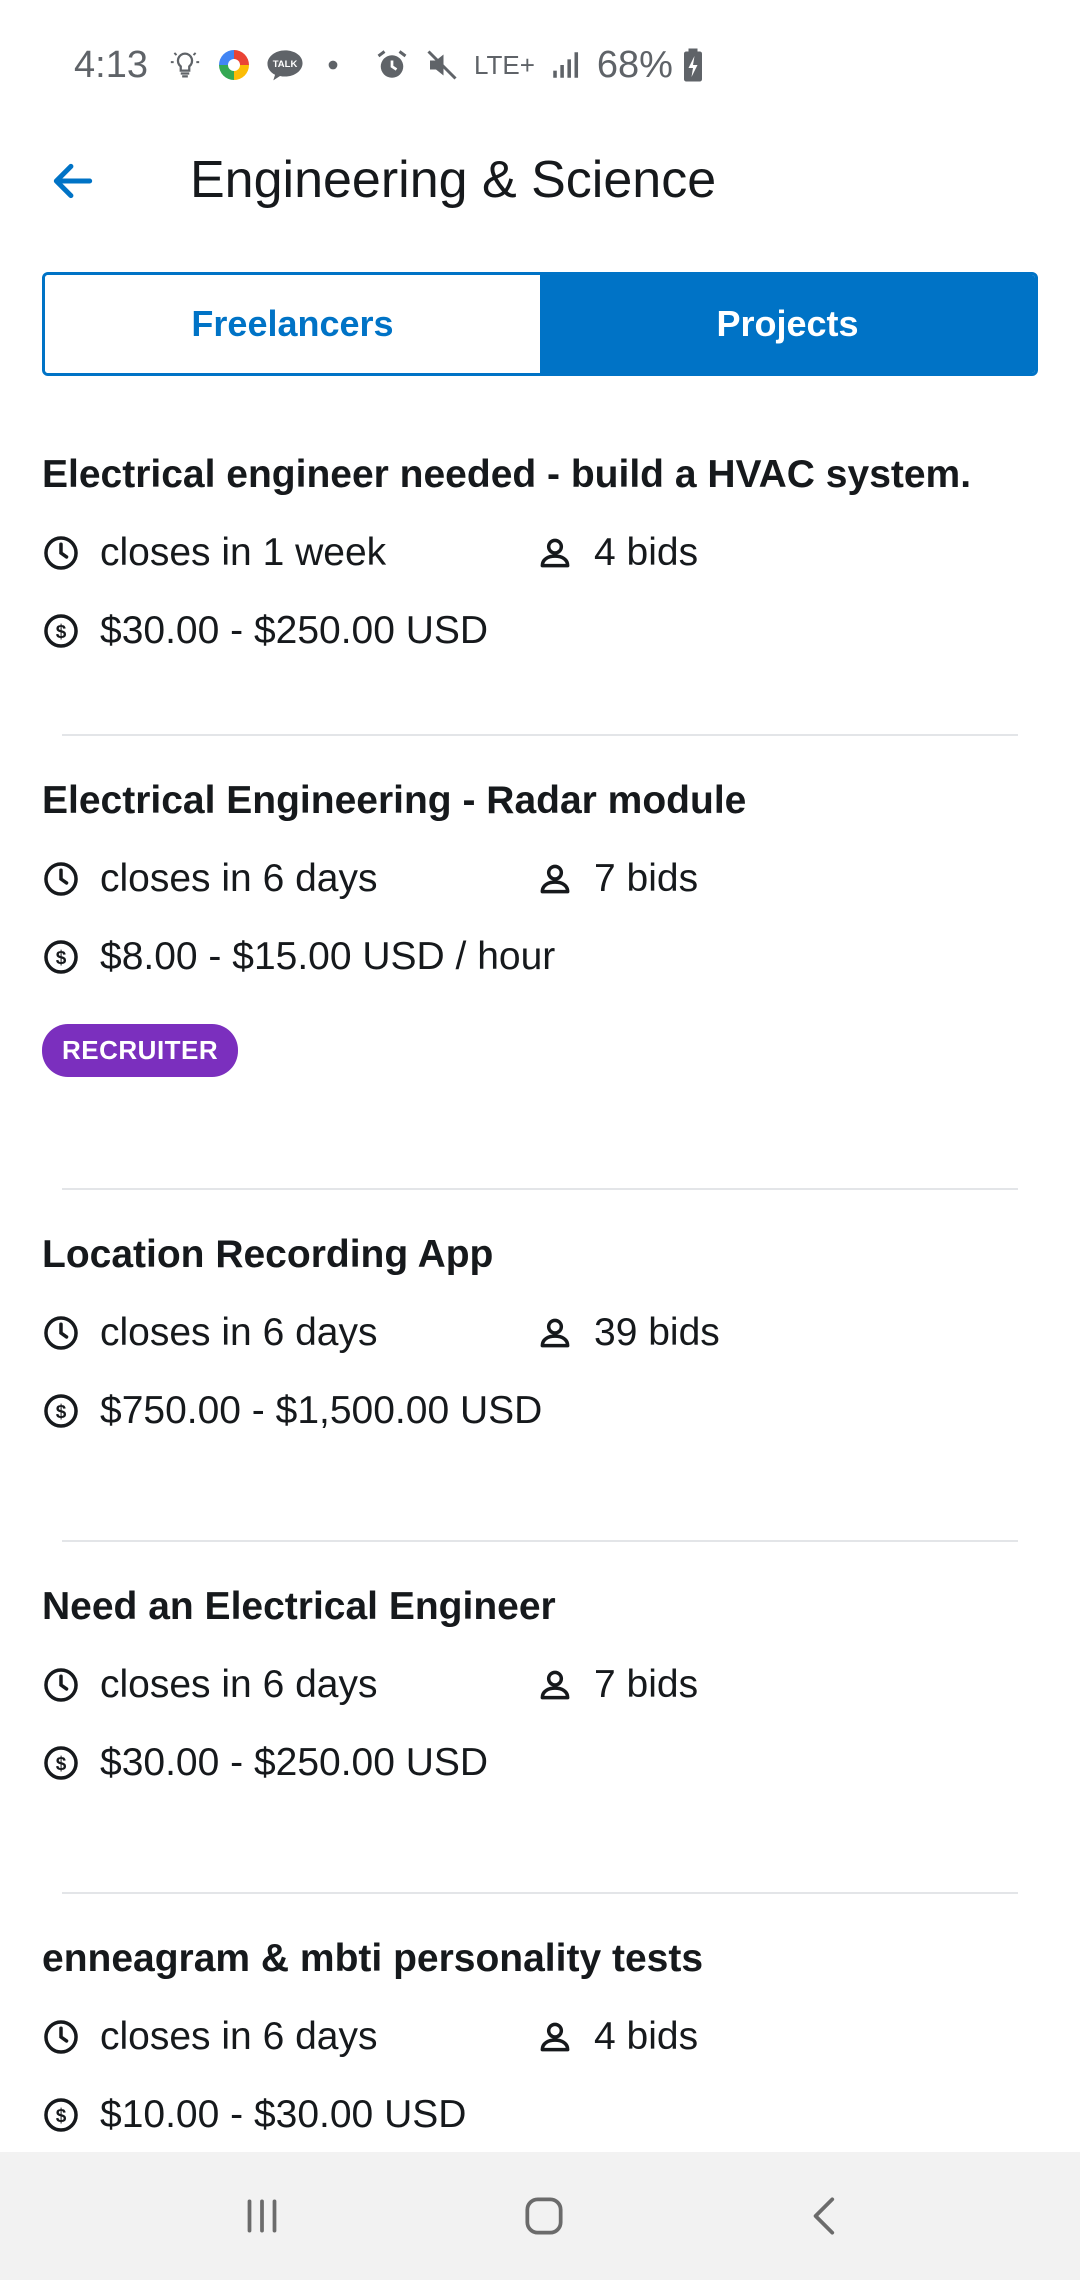  I want to click on project-meta-row: closes in 6 days 4 bids, so click(540, 2037).